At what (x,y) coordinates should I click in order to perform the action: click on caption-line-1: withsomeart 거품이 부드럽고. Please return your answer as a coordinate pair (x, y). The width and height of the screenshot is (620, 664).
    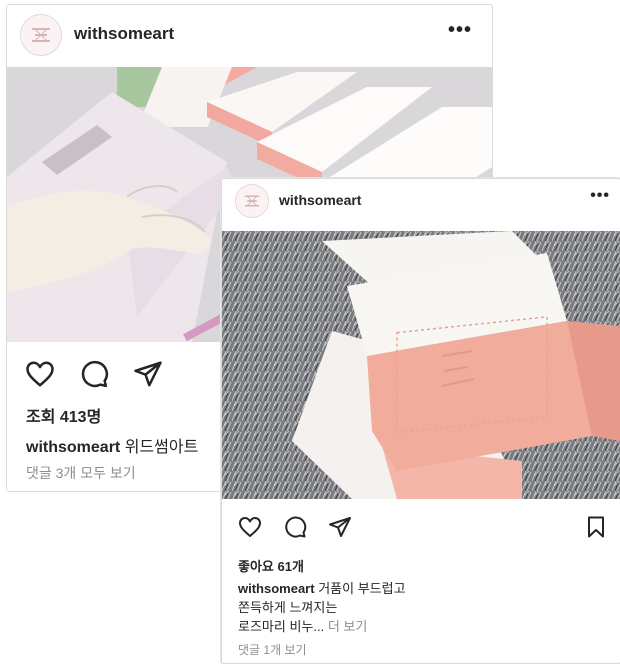
    Looking at the image, I should click on (322, 587).